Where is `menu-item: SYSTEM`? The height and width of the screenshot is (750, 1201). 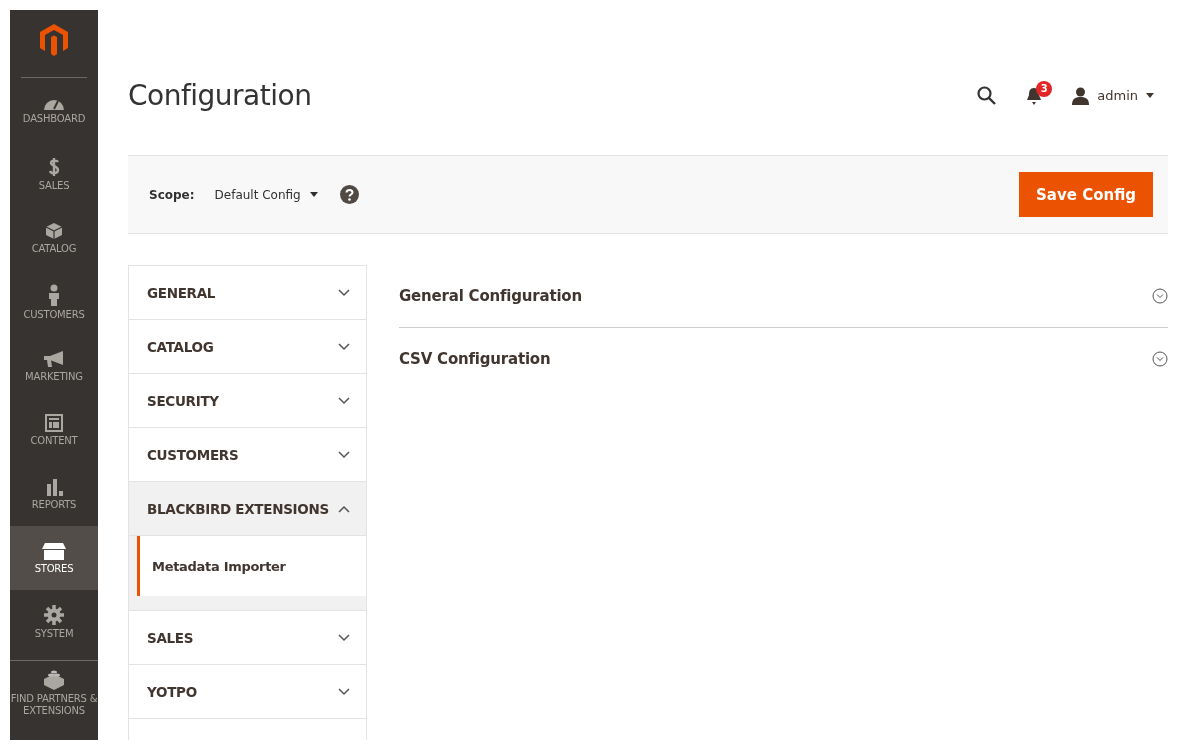 menu-item: SYSTEM is located at coordinates (54, 622).